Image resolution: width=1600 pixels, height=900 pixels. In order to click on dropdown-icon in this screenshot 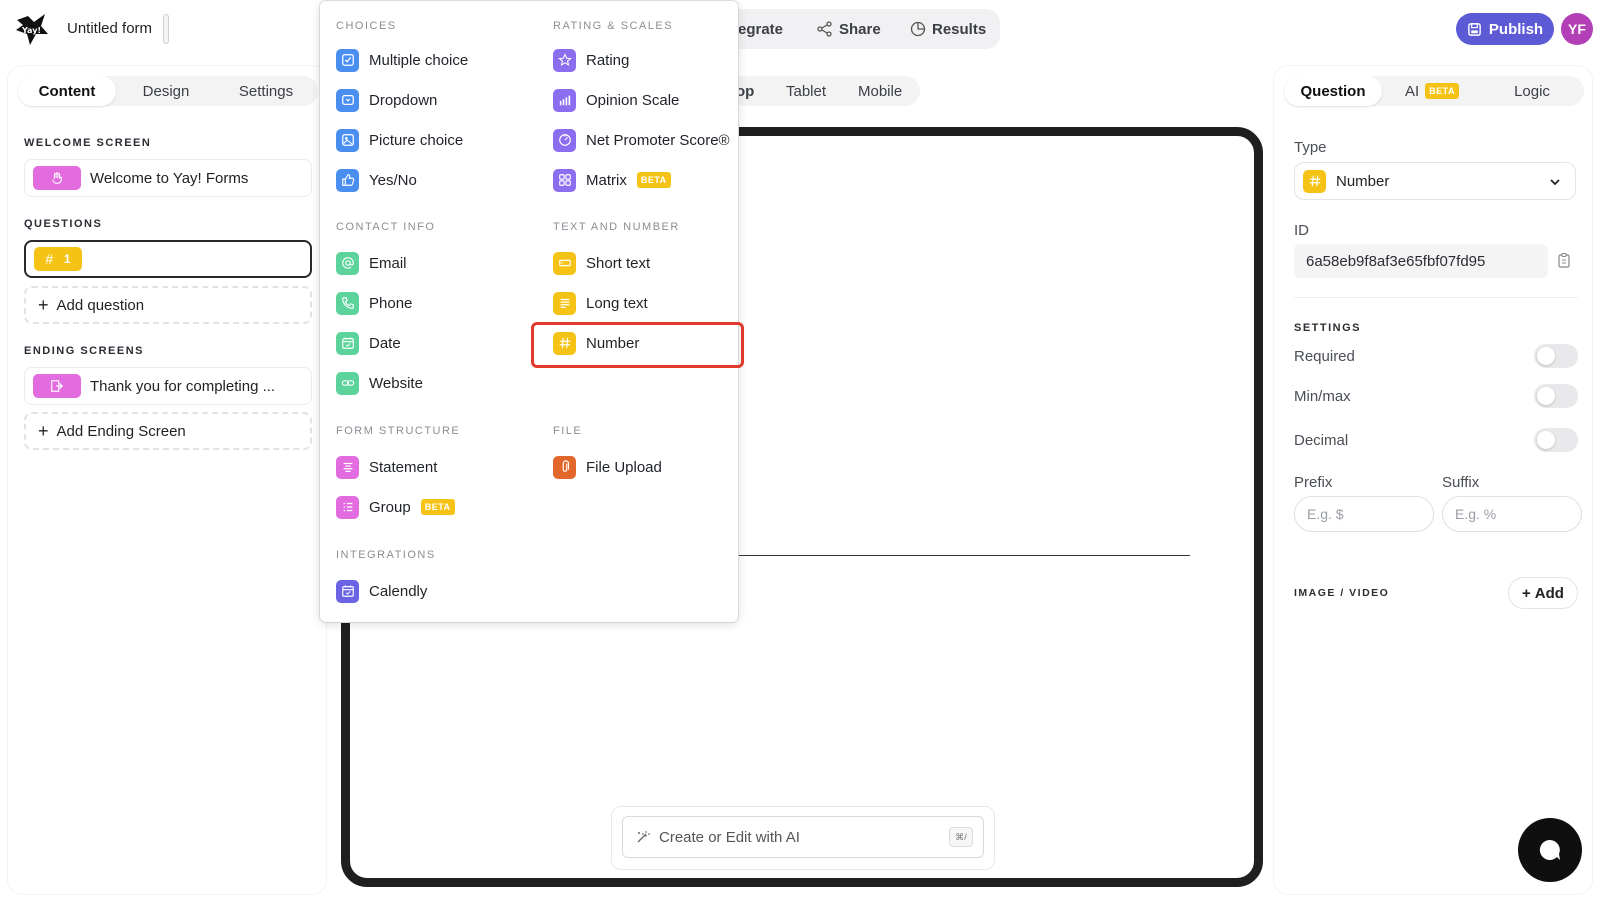, I will do `click(347, 100)`.